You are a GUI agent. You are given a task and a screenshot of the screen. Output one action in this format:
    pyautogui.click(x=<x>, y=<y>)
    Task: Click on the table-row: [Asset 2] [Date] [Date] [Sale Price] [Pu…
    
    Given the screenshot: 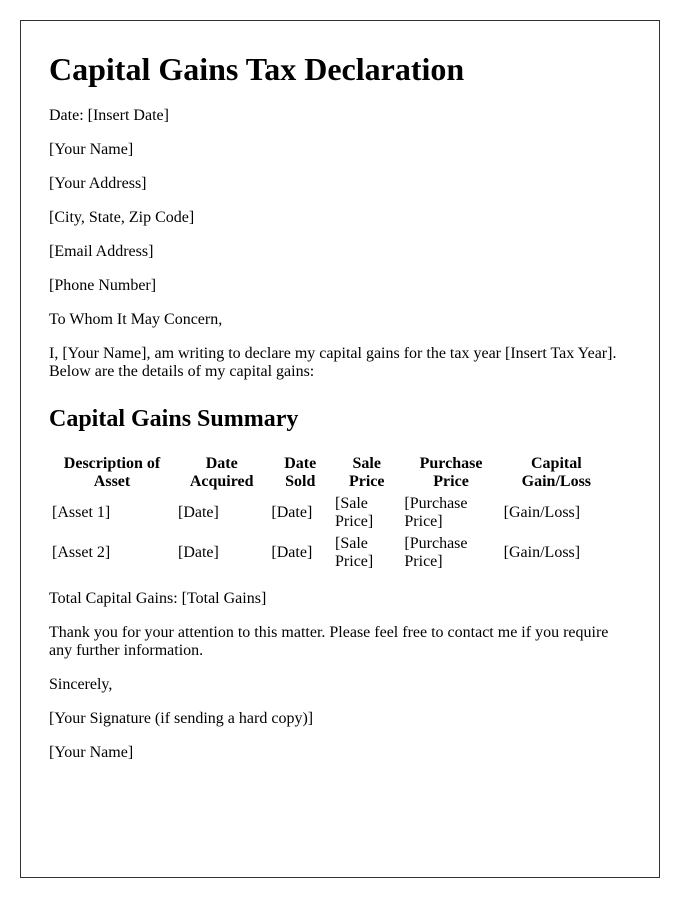 What is the action you would take?
    pyautogui.click(x=330, y=553)
    